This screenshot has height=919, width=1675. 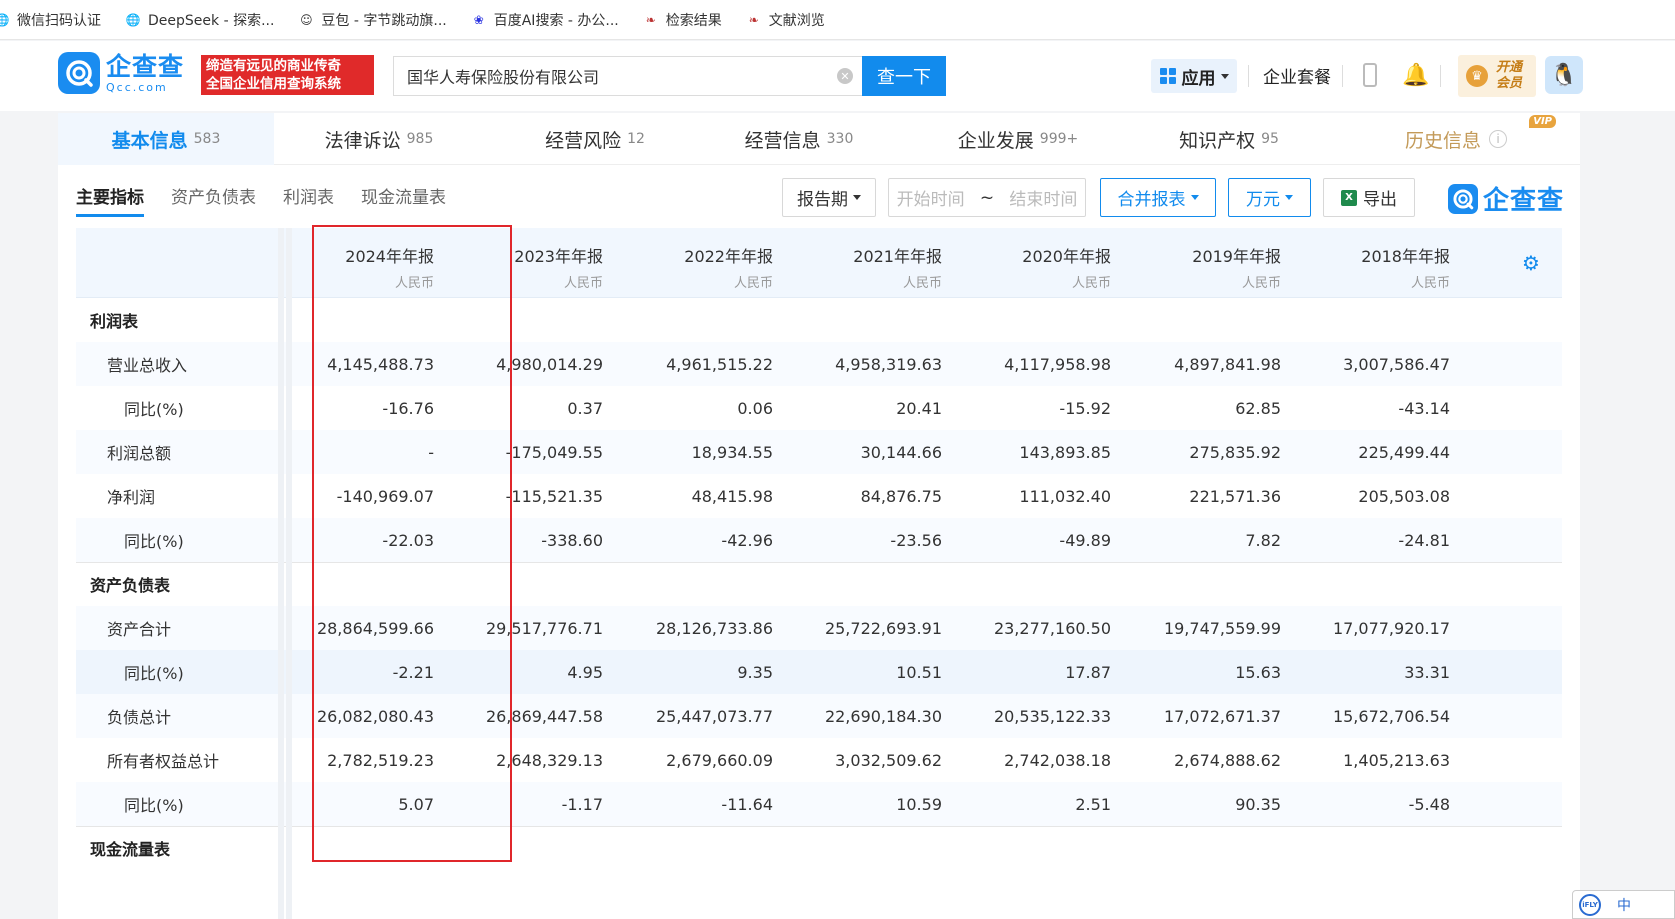 I want to click on tab-label: 法律诉讼, so click(x=362, y=140).